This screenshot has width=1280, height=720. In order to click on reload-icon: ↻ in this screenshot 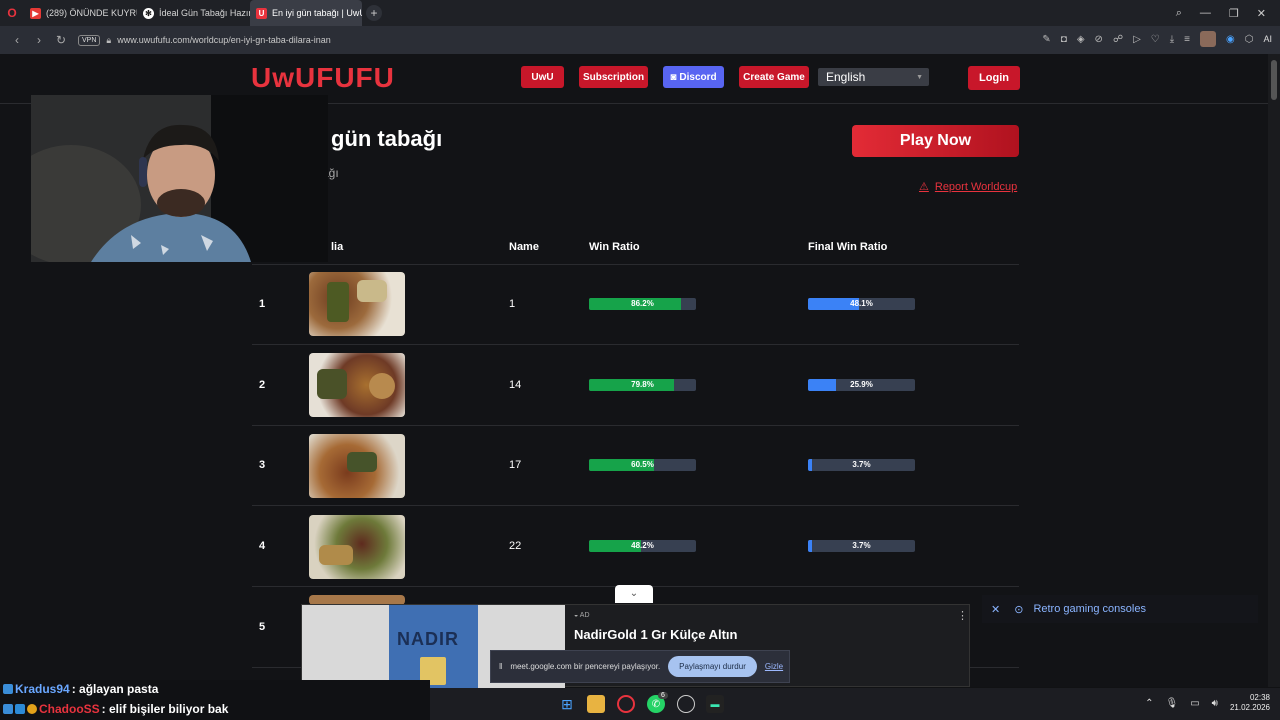, I will do `click(61, 40)`.